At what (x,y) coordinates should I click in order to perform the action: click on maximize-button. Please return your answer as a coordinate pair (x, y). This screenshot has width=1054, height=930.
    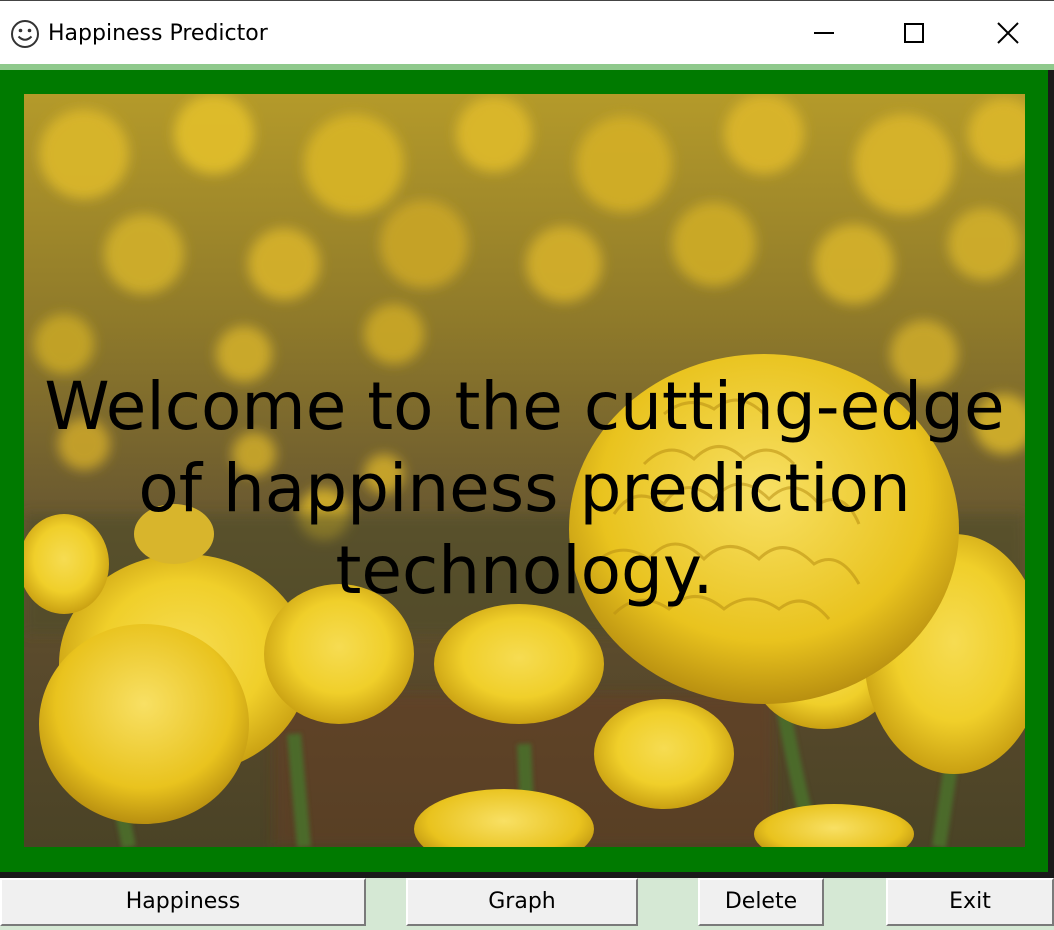
    Looking at the image, I should click on (913, 33).